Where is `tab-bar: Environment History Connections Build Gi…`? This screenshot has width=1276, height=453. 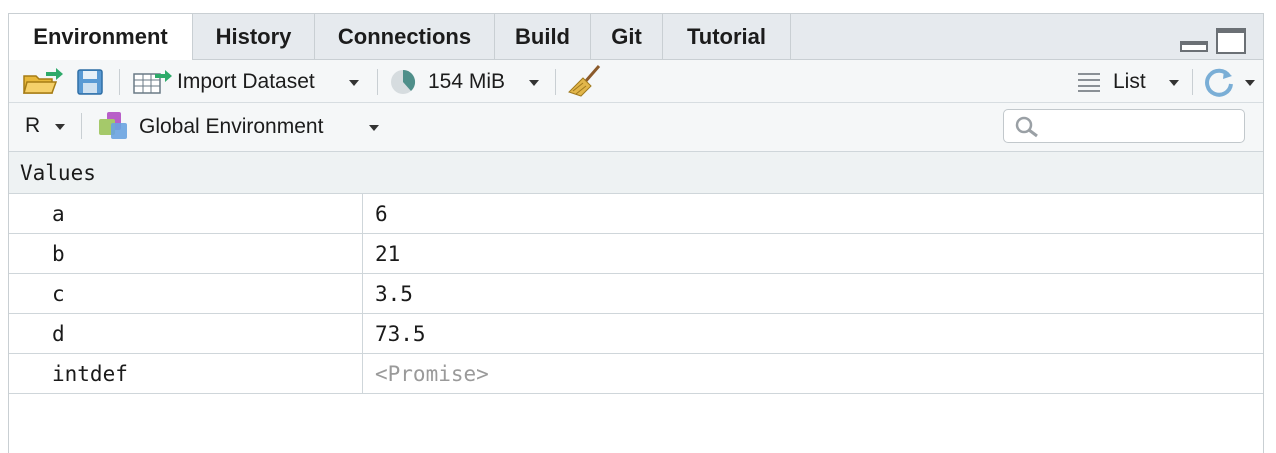
tab-bar: Environment History Connections Build Gi… is located at coordinates (636, 37).